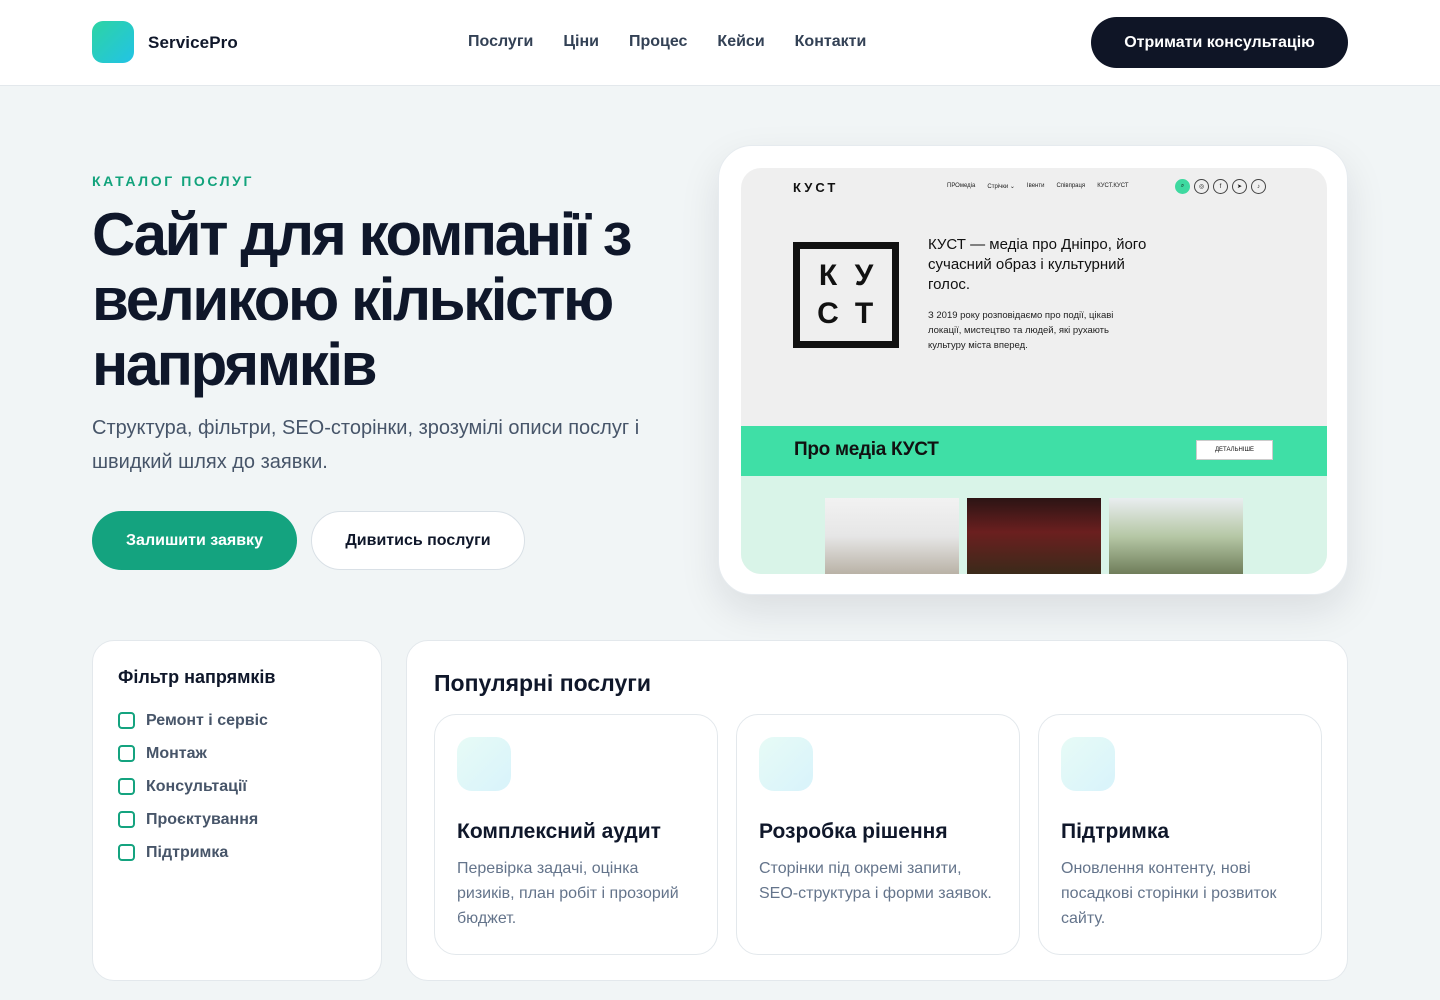  I want to click on tiktok-icon: ♪, so click(1258, 186).